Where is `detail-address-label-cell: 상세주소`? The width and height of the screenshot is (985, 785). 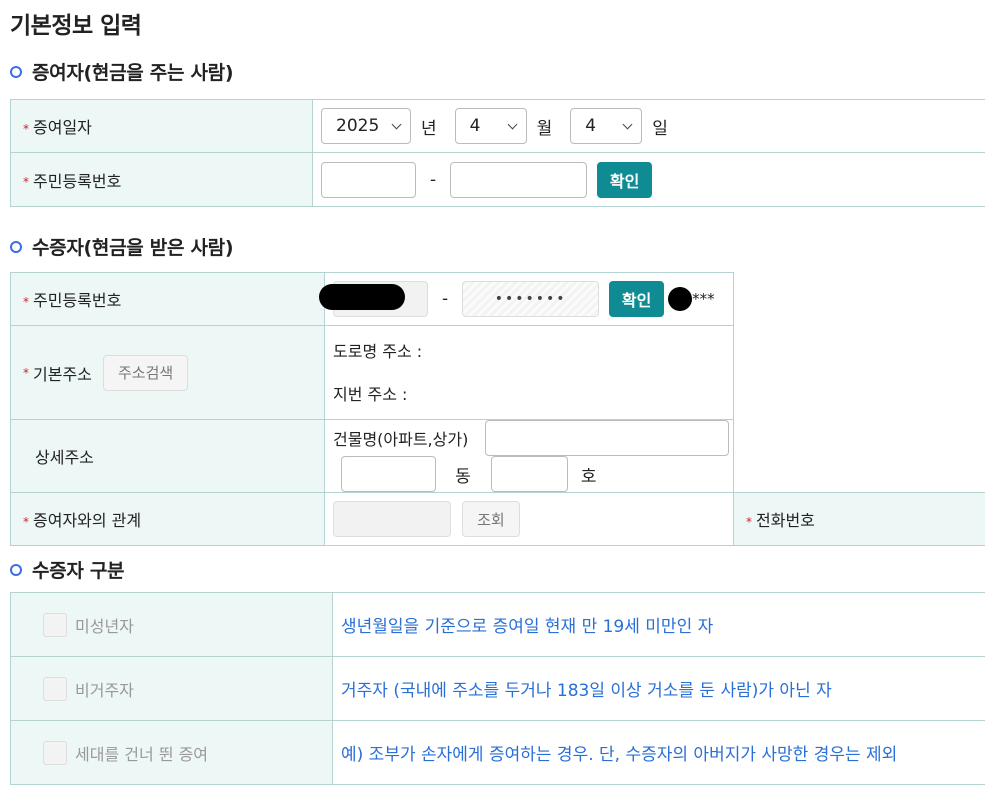 detail-address-label-cell: 상세주소 is located at coordinates (168, 456).